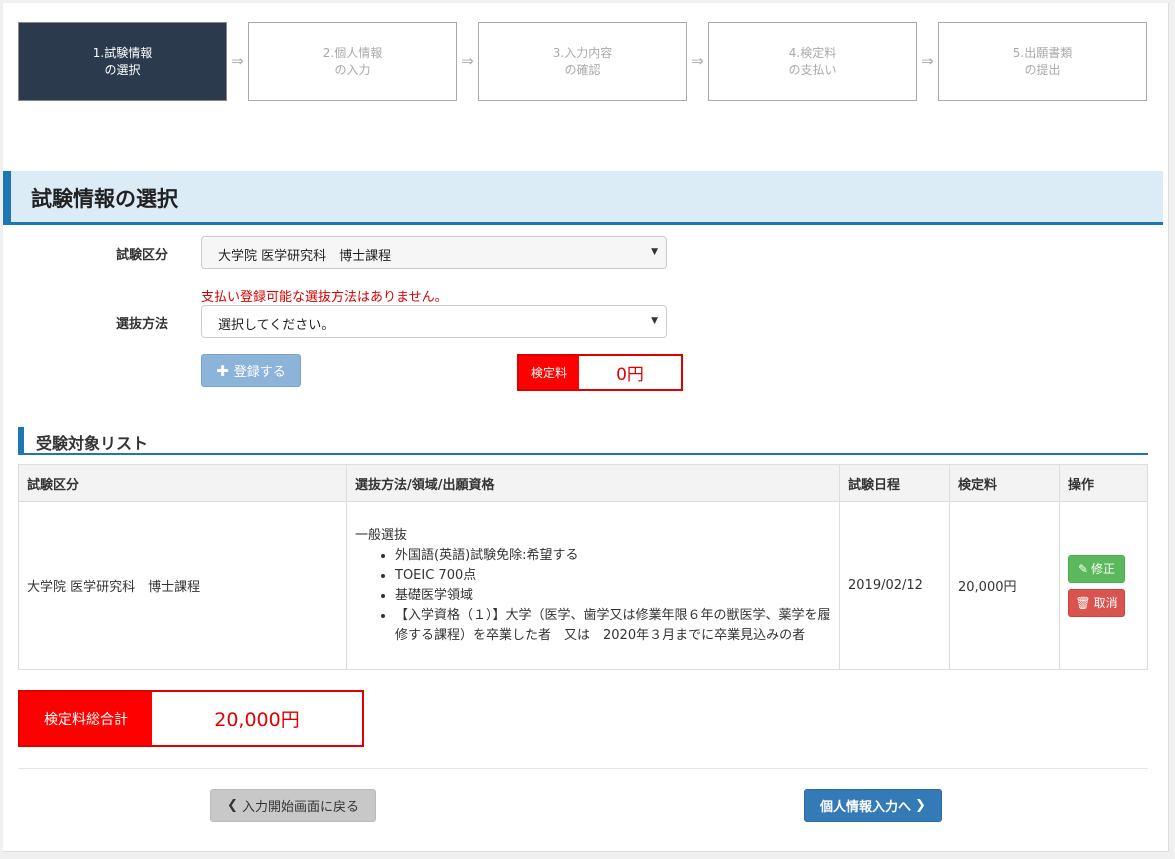 Image resolution: width=1175 pixels, height=859 pixels. What do you see at coordinates (276, 325) in the screenshot?
I see `selection-method-value: 選択してください。` at bounding box center [276, 325].